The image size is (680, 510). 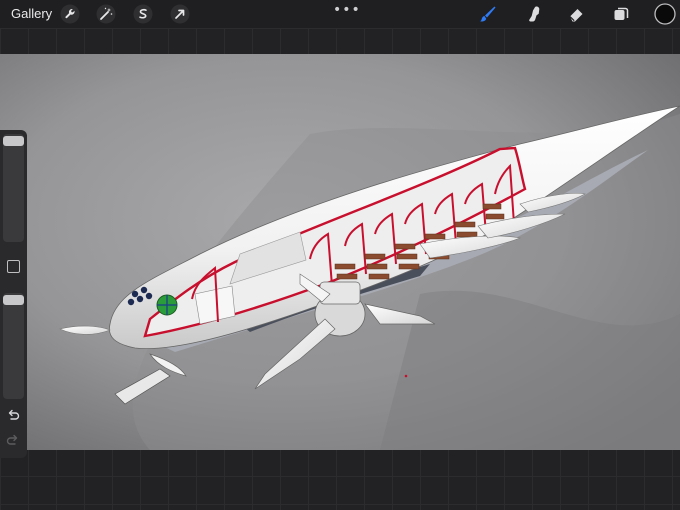 What do you see at coordinates (13, 141) in the screenshot?
I see `brush-size-thumb` at bounding box center [13, 141].